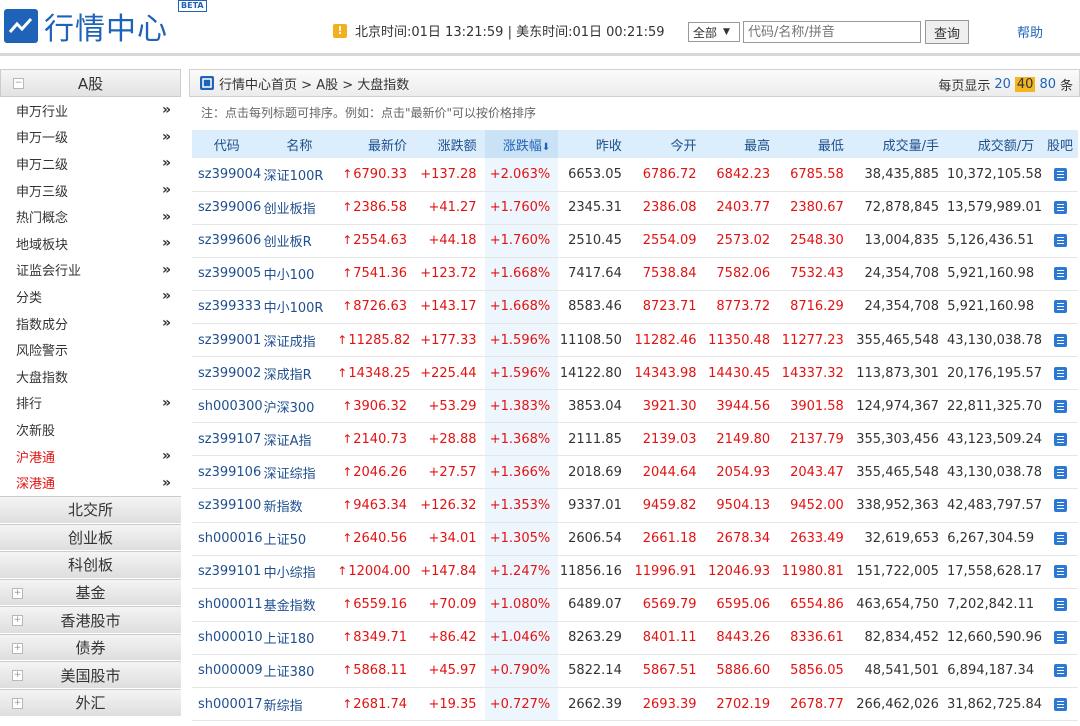 This screenshot has height=726, width=1080. Describe the element at coordinates (90, 565) in the screenshot. I see `sidebar-section: 科创板` at that location.